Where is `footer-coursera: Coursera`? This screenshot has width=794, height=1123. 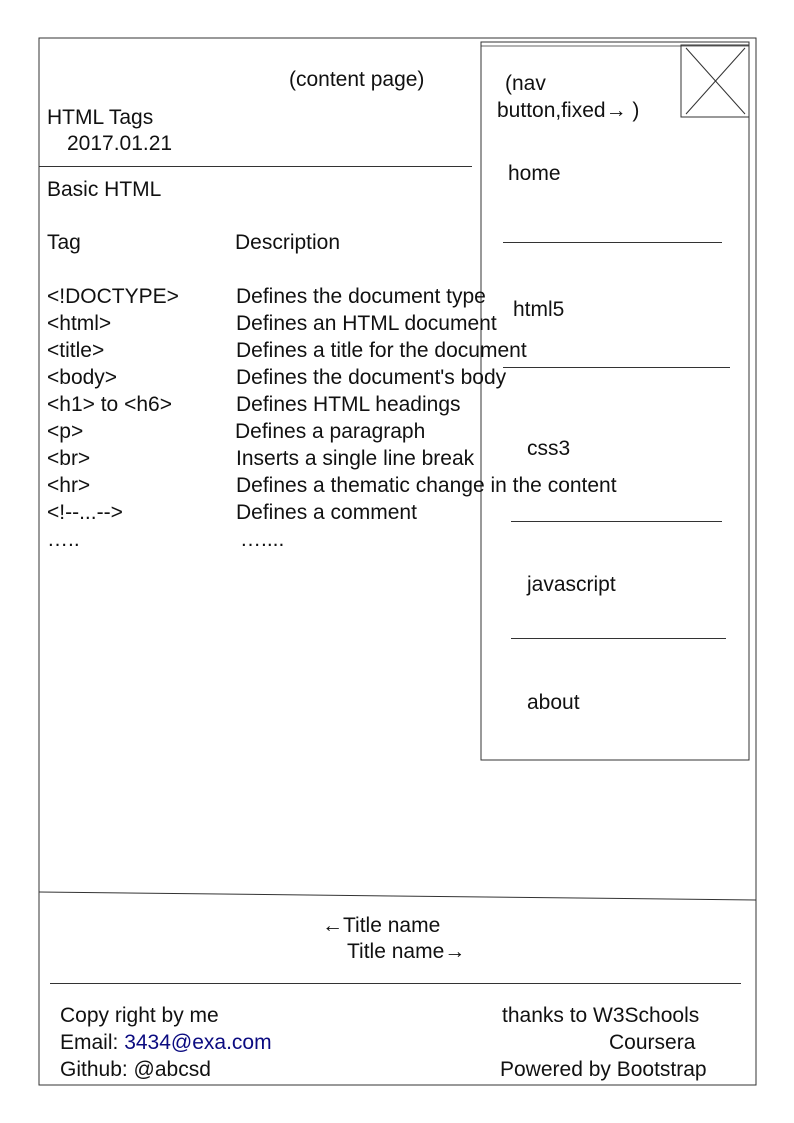
footer-coursera: Coursera is located at coordinates (652, 1042).